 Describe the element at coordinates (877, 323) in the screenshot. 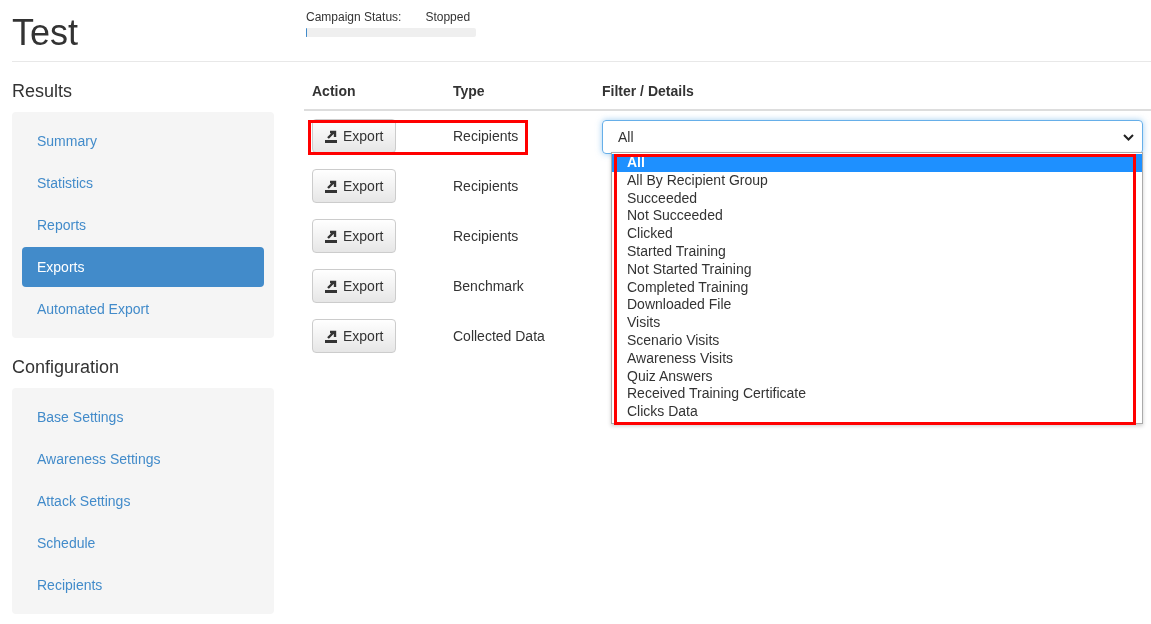

I see `dropdown-option: Visits` at that location.